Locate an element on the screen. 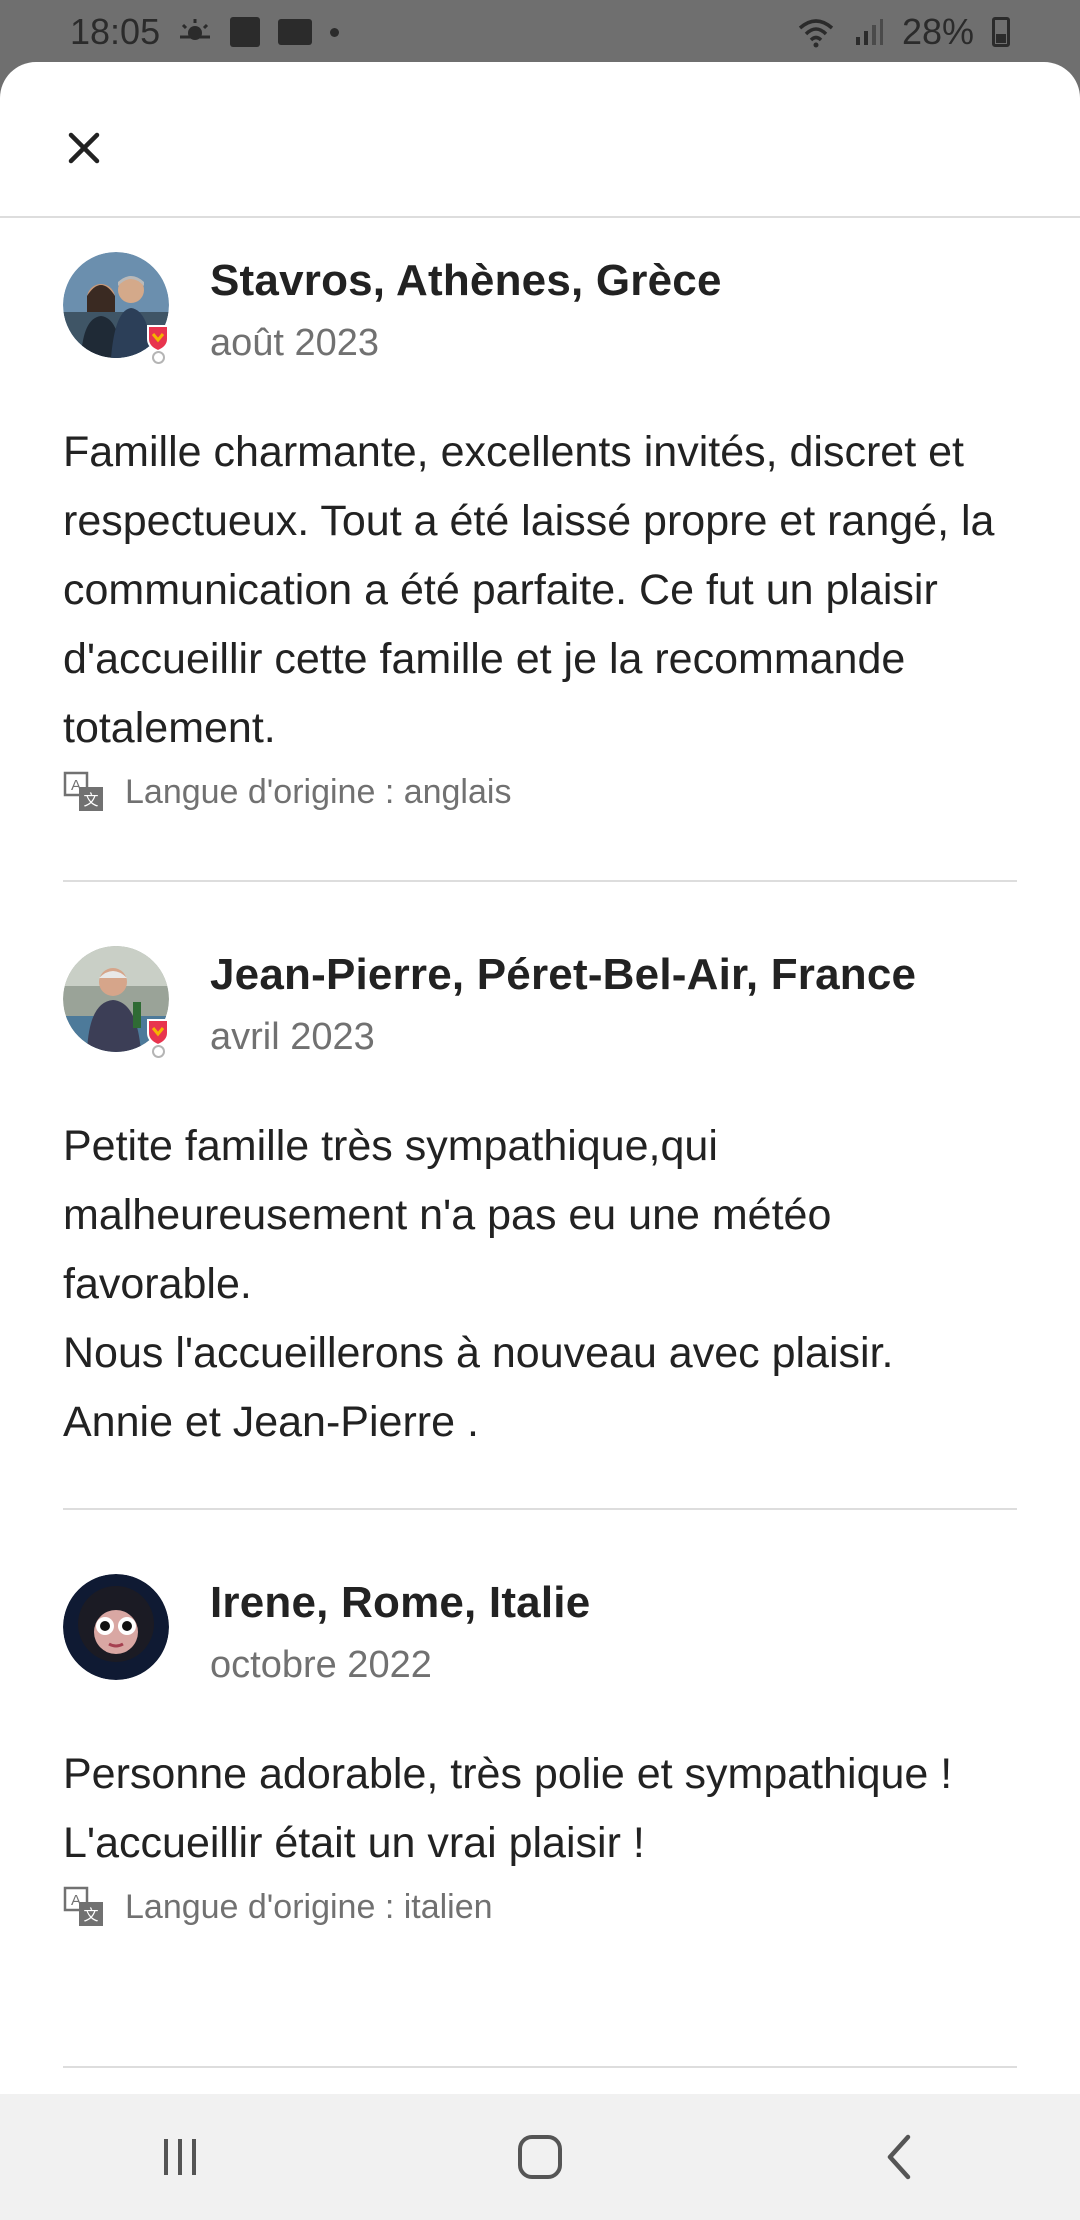 This screenshot has width=1080, height=2220. home-icon is located at coordinates (540, 2157).